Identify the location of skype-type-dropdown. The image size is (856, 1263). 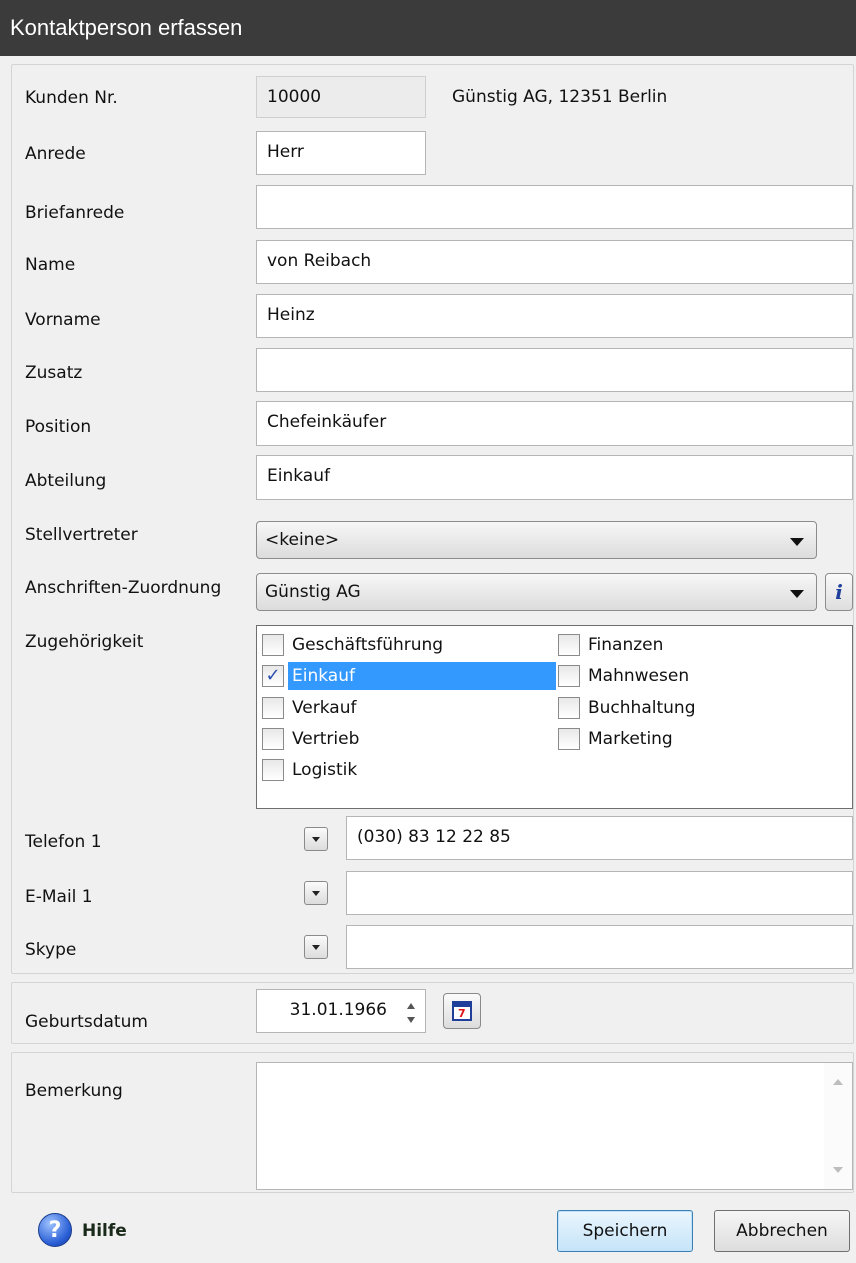
(316, 947).